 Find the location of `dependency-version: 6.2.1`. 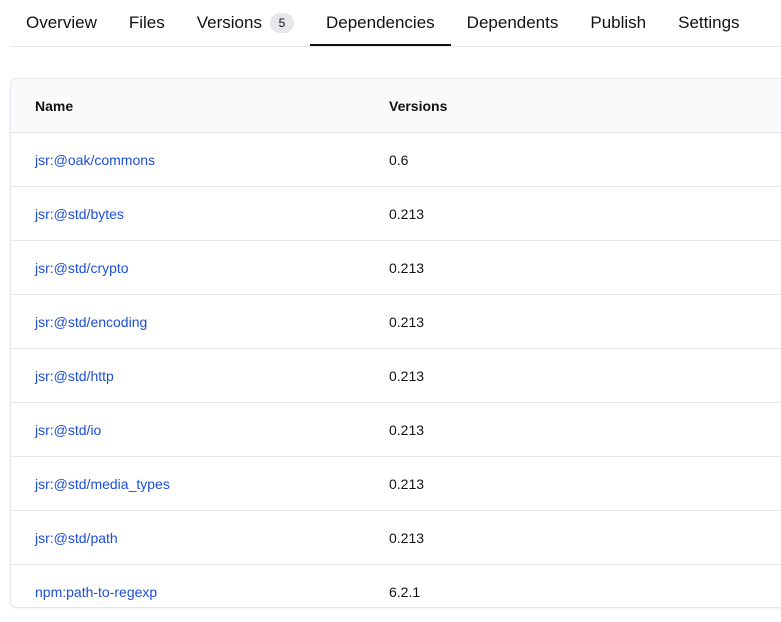

dependency-version: 6.2.1 is located at coordinates (405, 591).